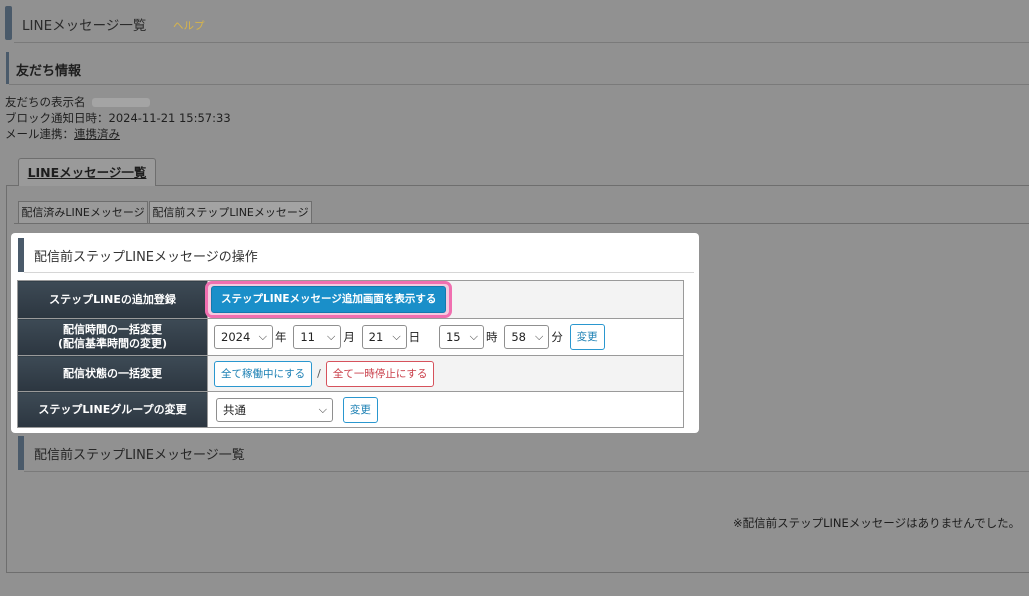  I want to click on table-row: ステップLINEグループの変更 共通 ⌵ 変更, so click(350, 409).